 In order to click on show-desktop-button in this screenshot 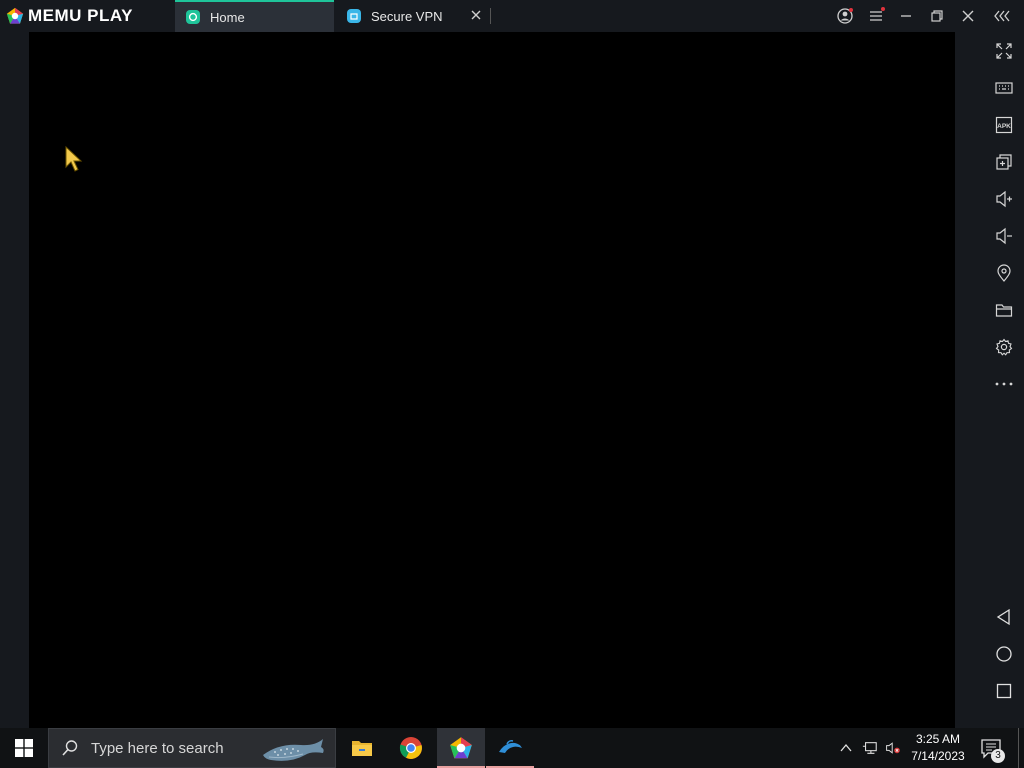, I will do `click(1021, 748)`.